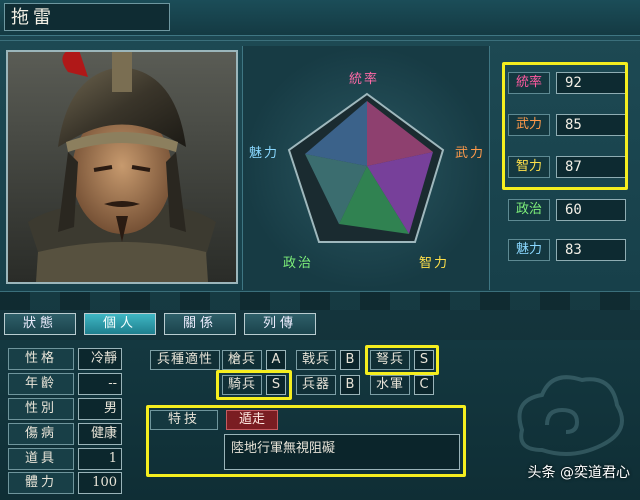 Image resolution: width=640 pixels, height=500 pixels. What do you see at coordinates (120, 324) in the screenshot?
I see `tab-personal: 個人` at bounding box center [120, 324].